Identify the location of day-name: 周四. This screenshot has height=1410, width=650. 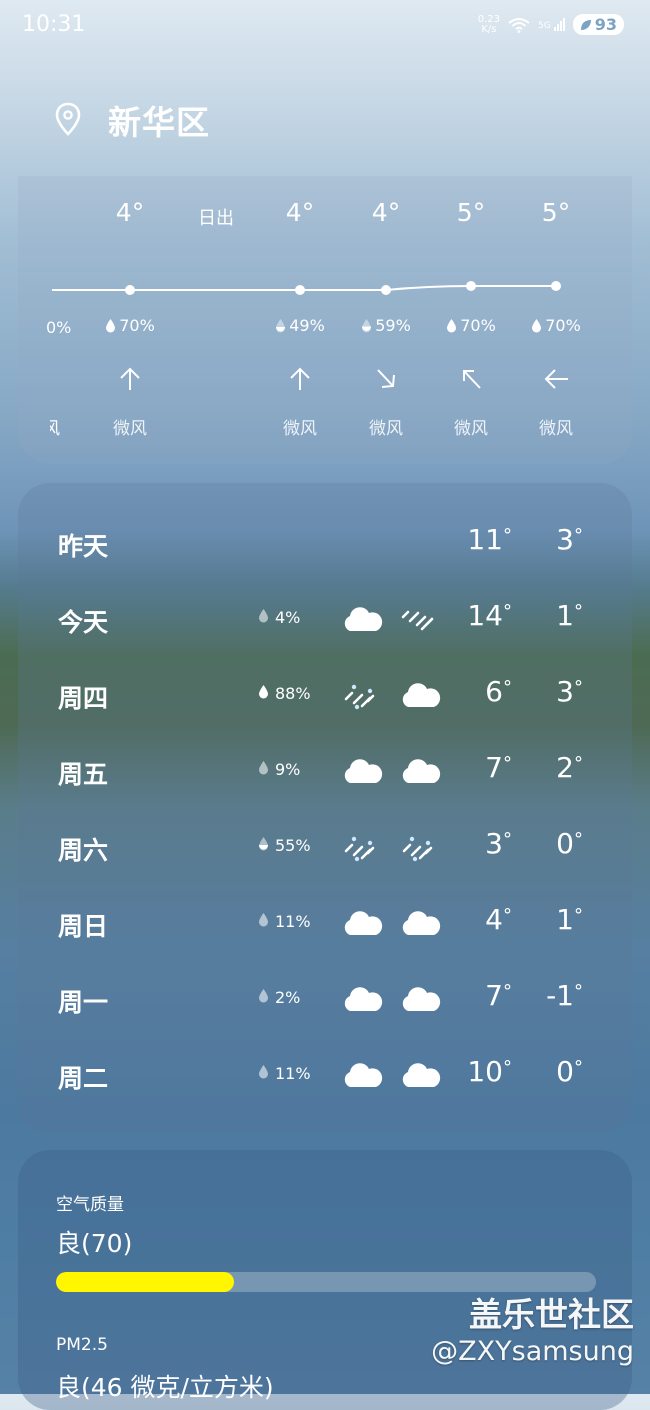
(83, 698).